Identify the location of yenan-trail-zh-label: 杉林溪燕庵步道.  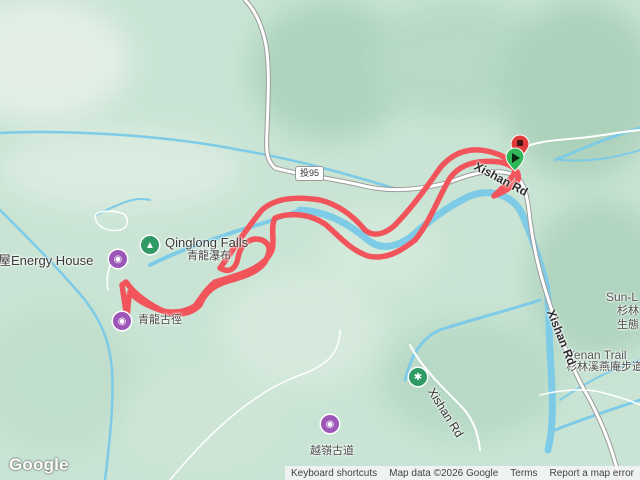
(603, 367).